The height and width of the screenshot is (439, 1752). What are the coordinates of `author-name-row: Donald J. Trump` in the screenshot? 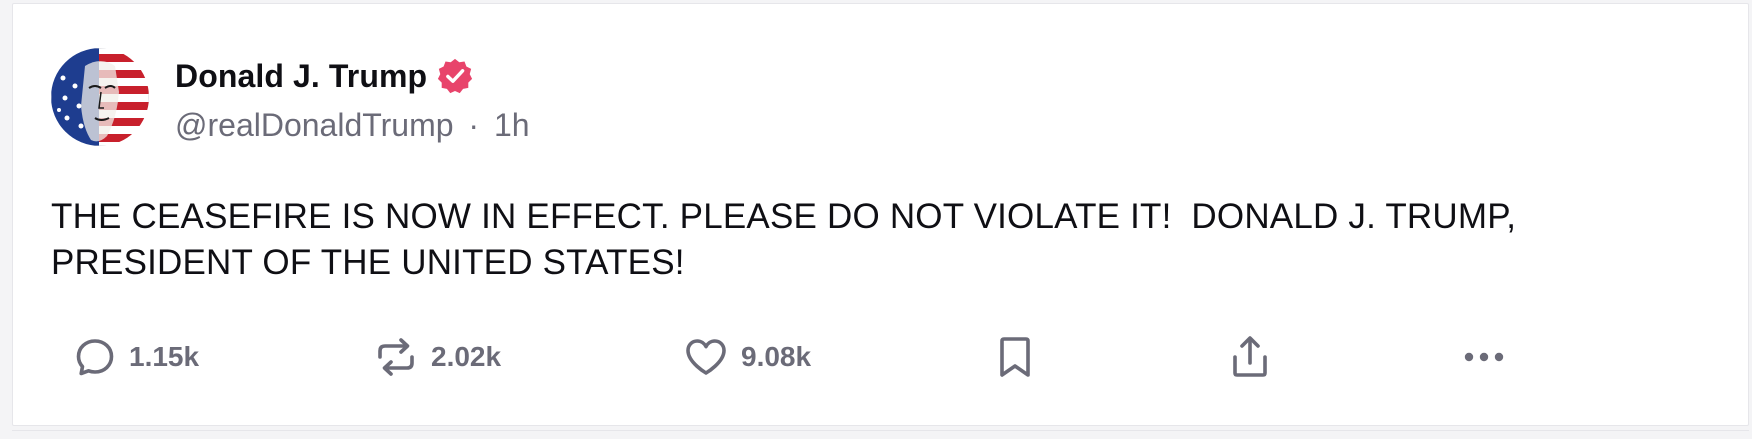 It's located at (352, 76).